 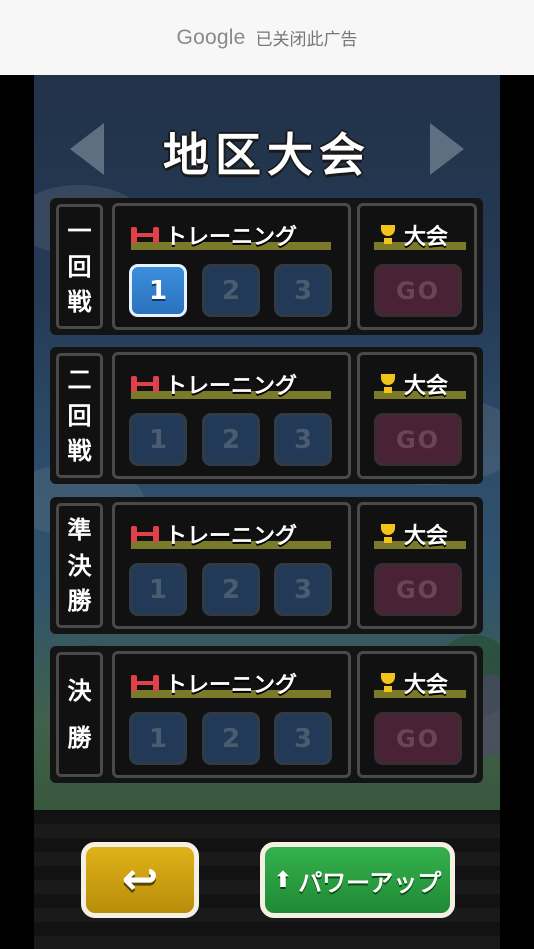 I want to click on back-button: ↩, so click(x=140, y=880).